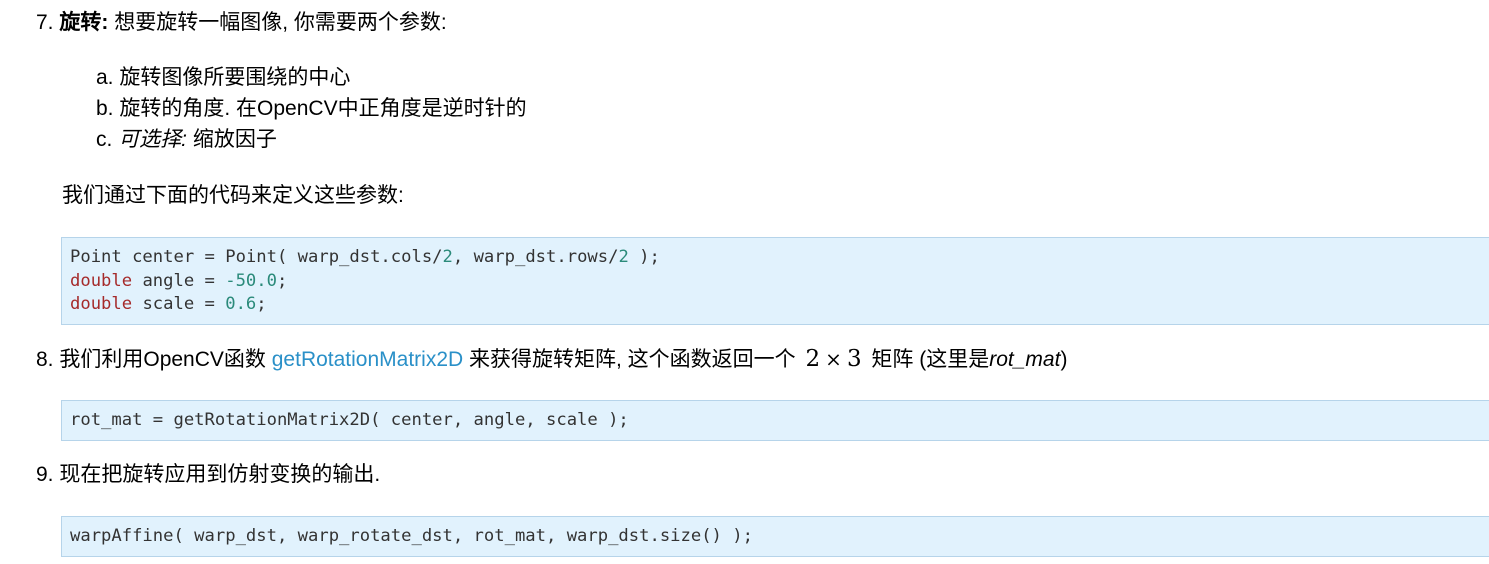 This screenshot has width=1489, height=564. I want to click on step-number: 9., so click(45, 474).